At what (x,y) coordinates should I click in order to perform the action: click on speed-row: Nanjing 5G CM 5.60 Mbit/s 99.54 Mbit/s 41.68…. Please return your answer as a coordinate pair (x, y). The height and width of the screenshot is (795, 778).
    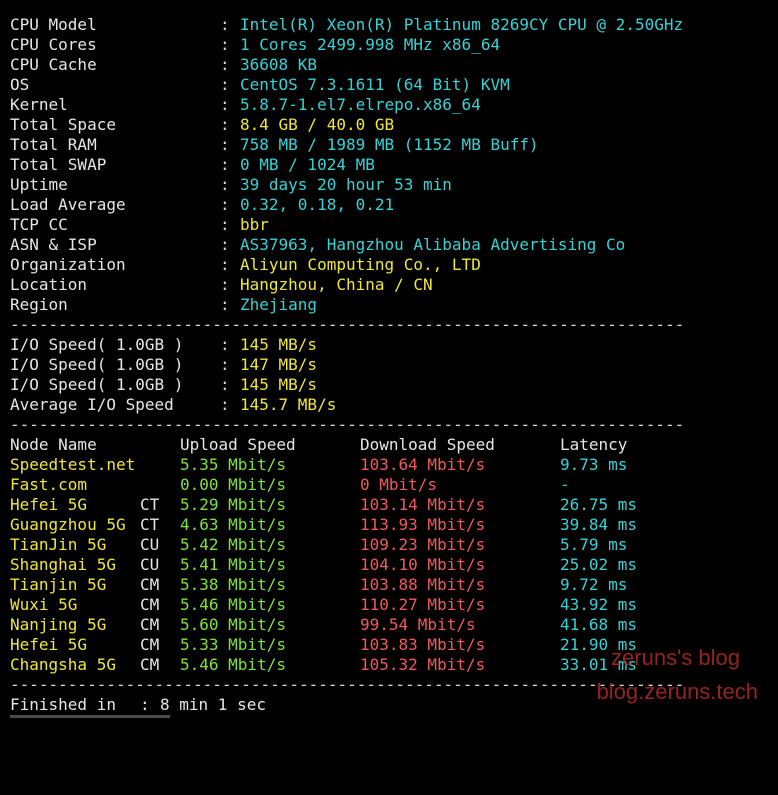
    Looking at the image, I should click on (390, 625).